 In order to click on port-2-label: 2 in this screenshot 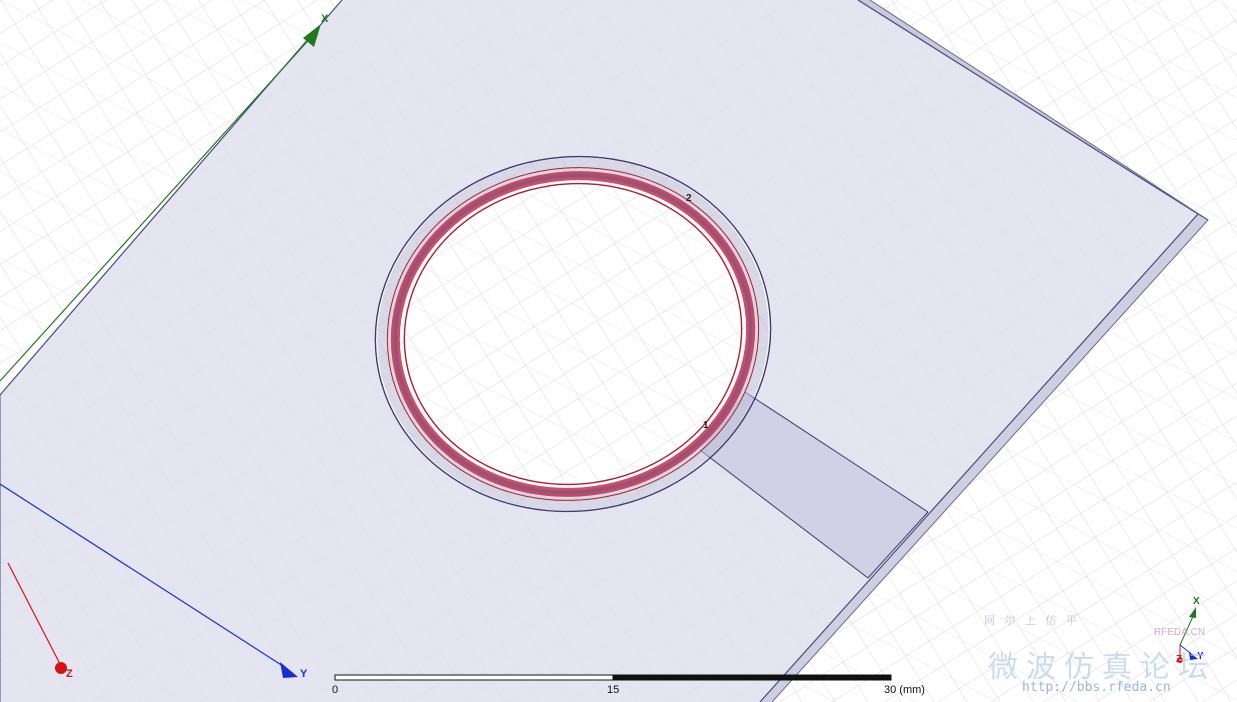, I will do `click(689, 198)`.